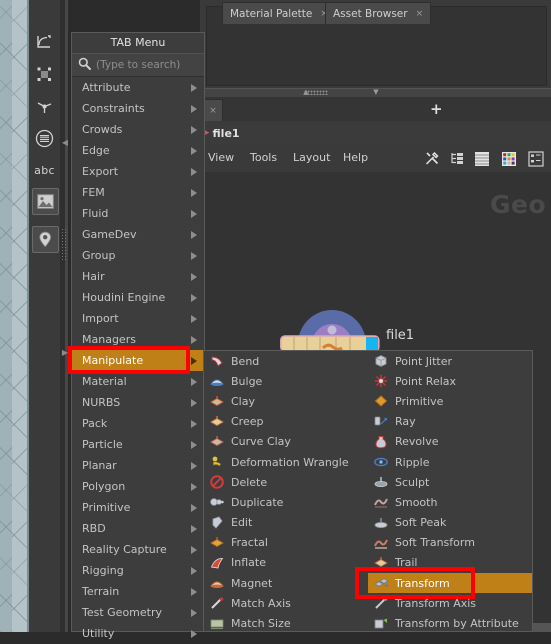 The width and height of the screenshot is (551, 644). Describe the element at coordinates (138, 43) in the screenshot. I see `tab-menu-title: TAB Menu` at that location.